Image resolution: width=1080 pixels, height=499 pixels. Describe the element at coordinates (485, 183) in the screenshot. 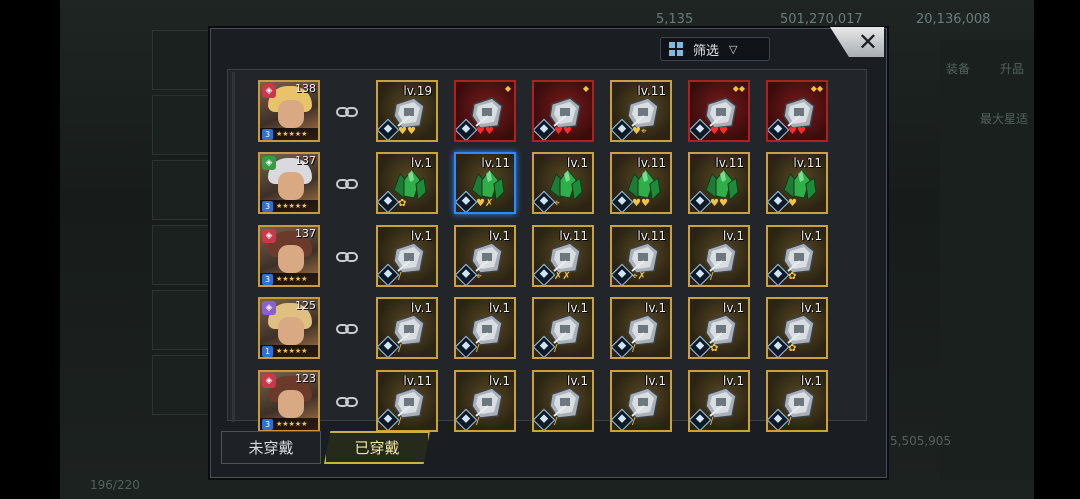

I see `equipment-slot: lv.11 ♥✗` at that location.